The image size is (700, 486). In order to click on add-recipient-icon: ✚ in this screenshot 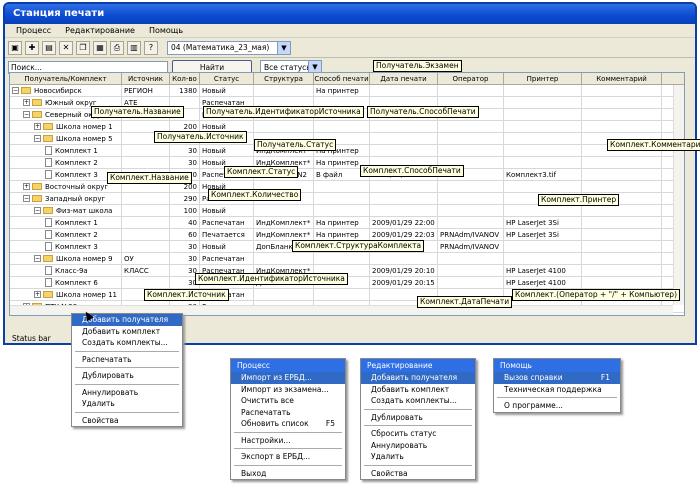, I will do `click(32, 47)`.